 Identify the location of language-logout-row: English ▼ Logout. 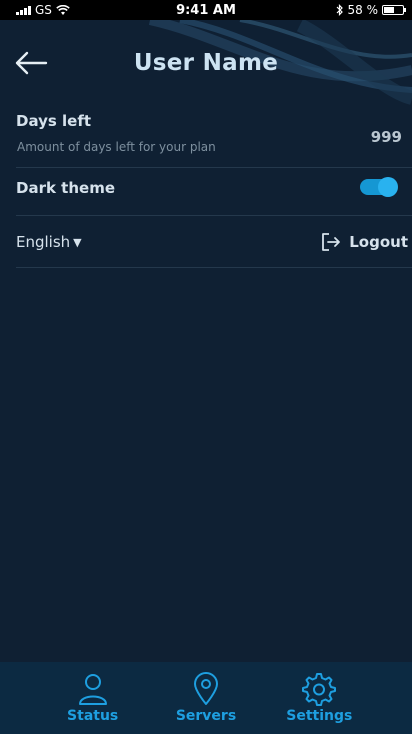
(214, 242).